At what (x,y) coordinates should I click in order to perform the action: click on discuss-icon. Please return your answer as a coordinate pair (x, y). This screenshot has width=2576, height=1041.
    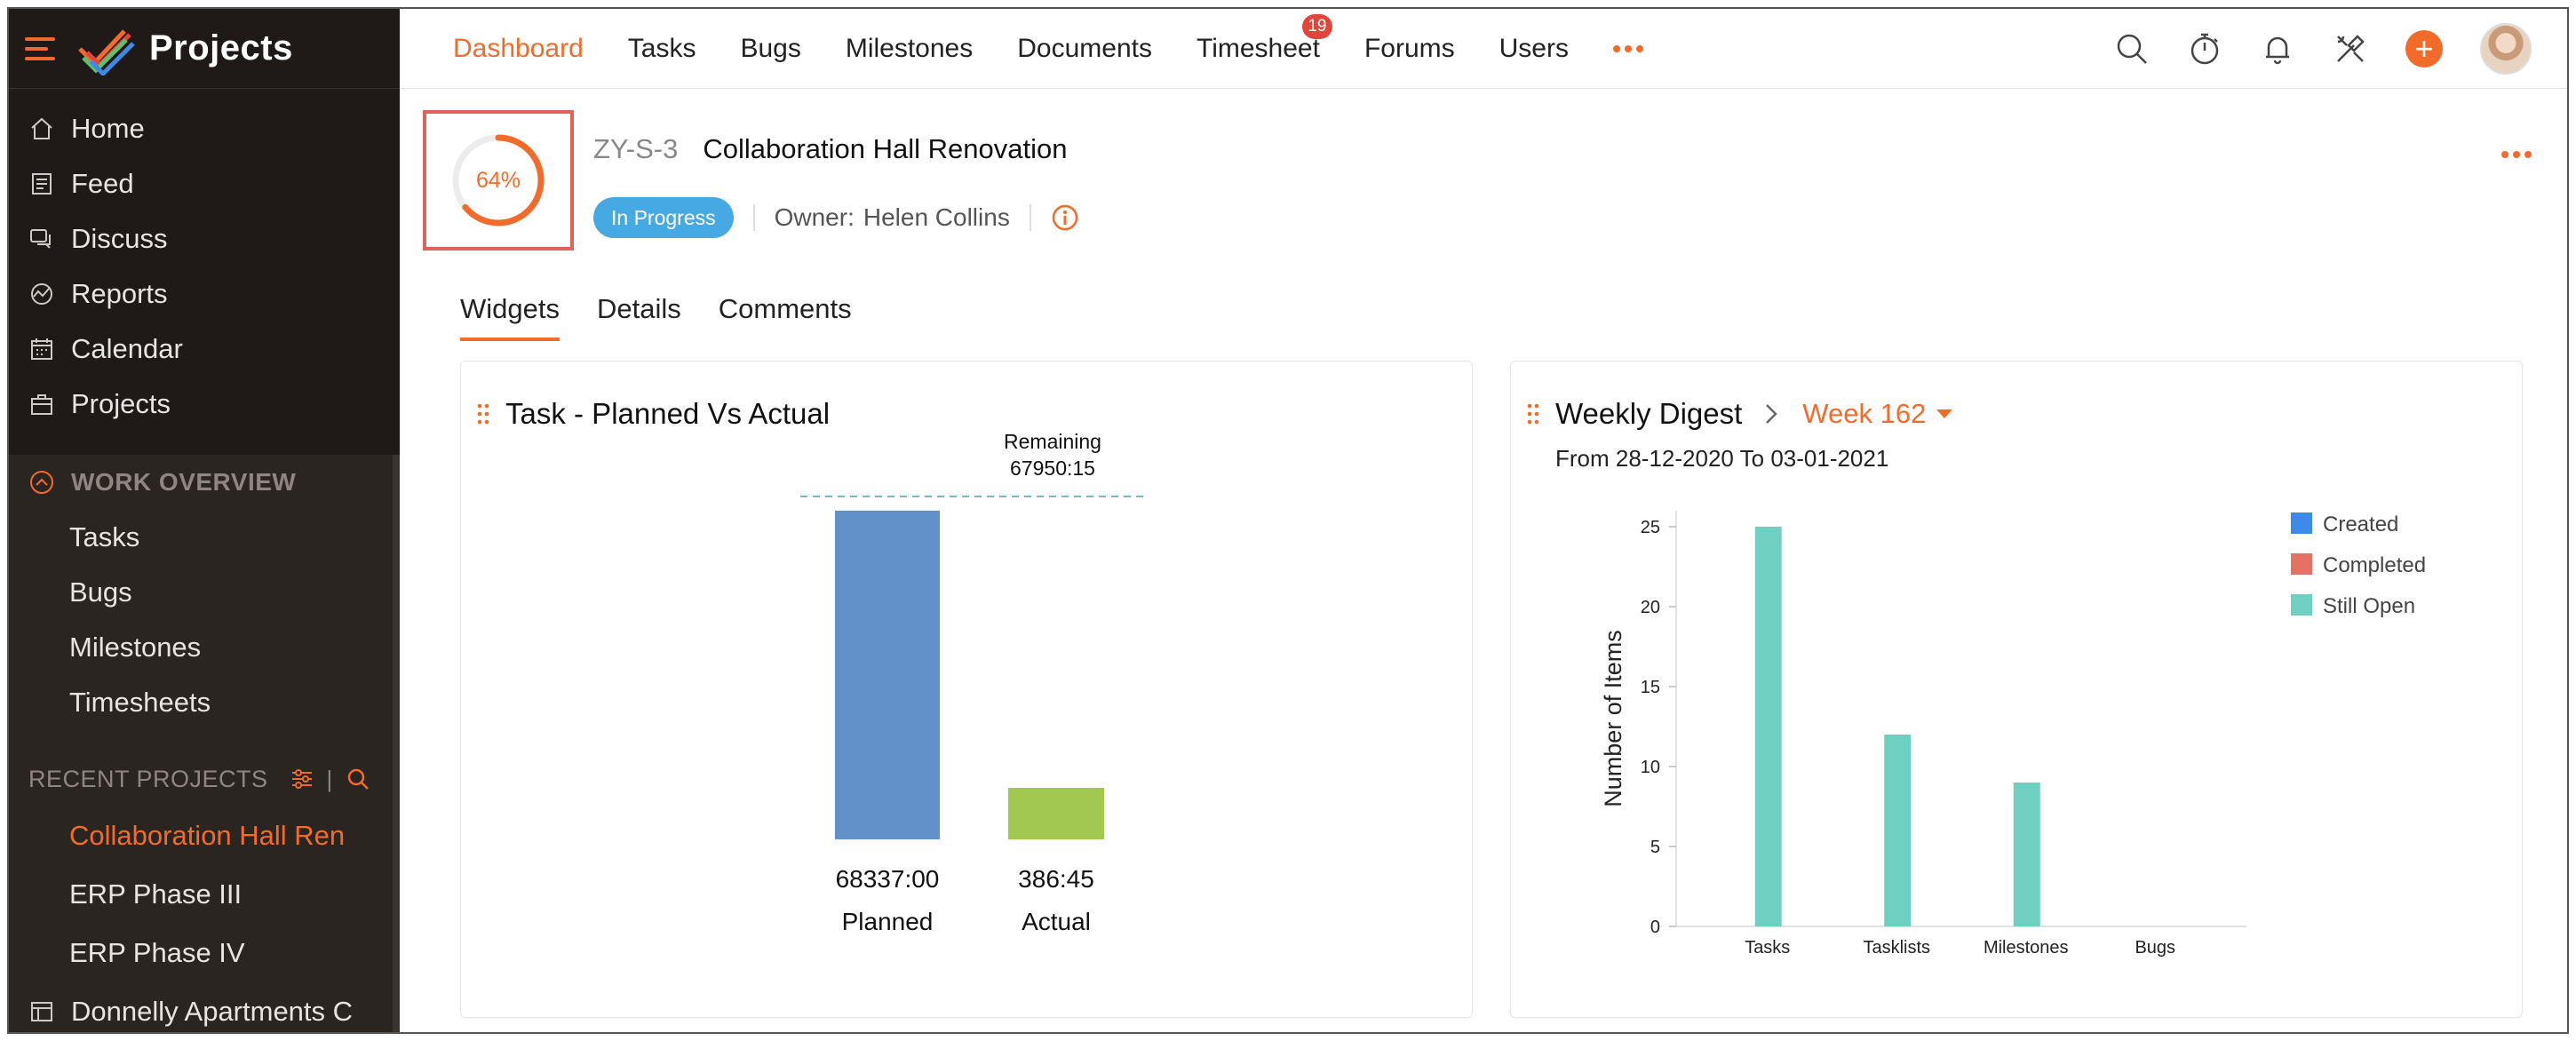
    Looking at the image, I should click on (40, 239).